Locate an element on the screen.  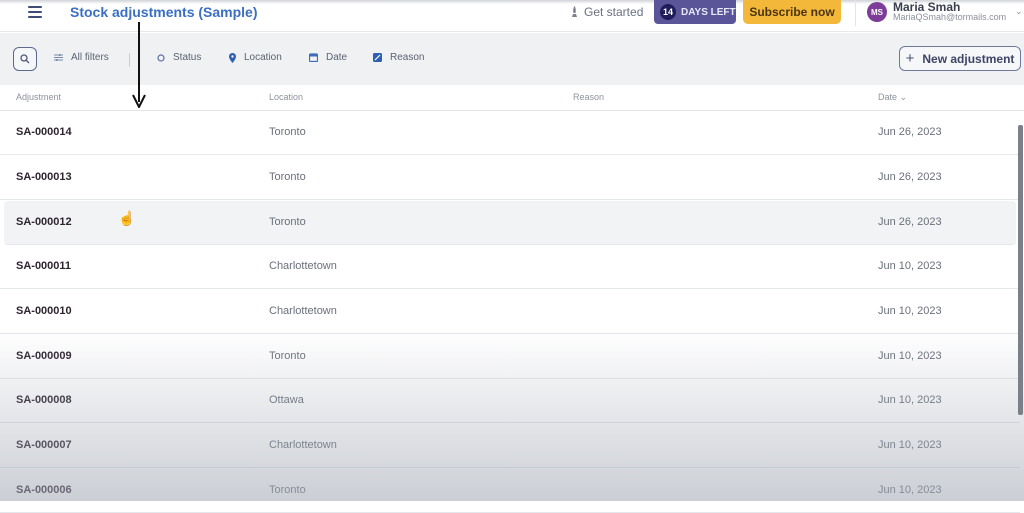
table-row: SA-000006 Toronto Jun 10, 2023 is located at coordinates (510, 491).